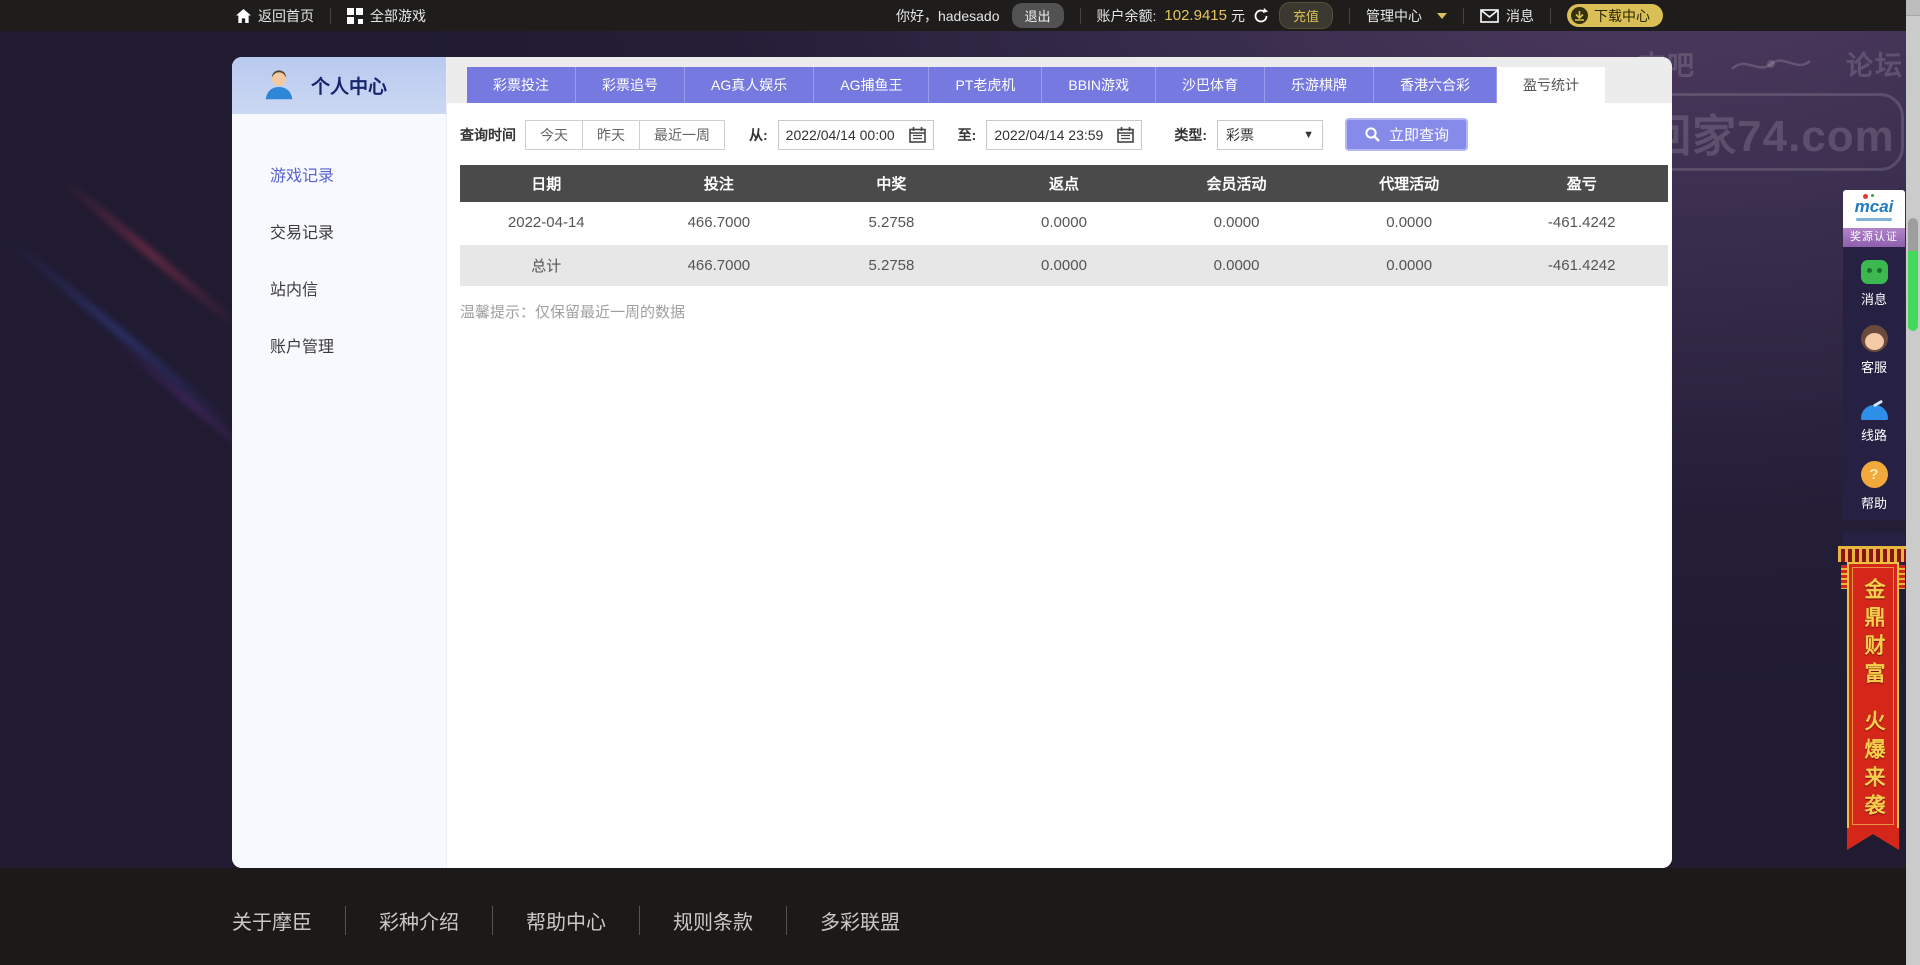 The width and height of the screenshot is (1920, 965). What do you see at coordinates (1053, 134) in the screenshot?
I see `to-date-value` at bounding box center [1053, 134].